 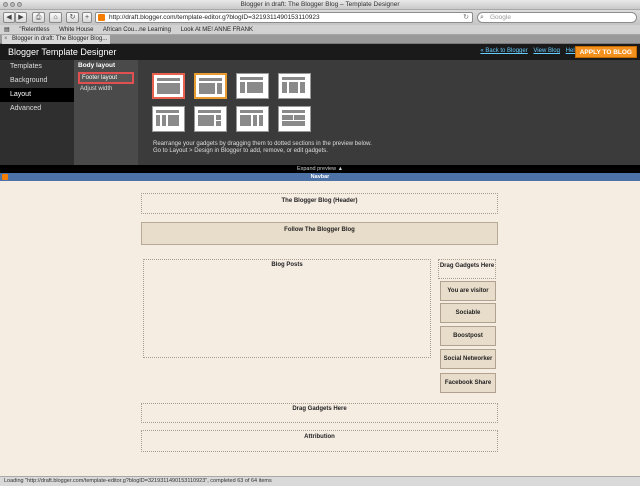 I want to click on navbar-gadget: Navbar, so click(x=320, y=177).